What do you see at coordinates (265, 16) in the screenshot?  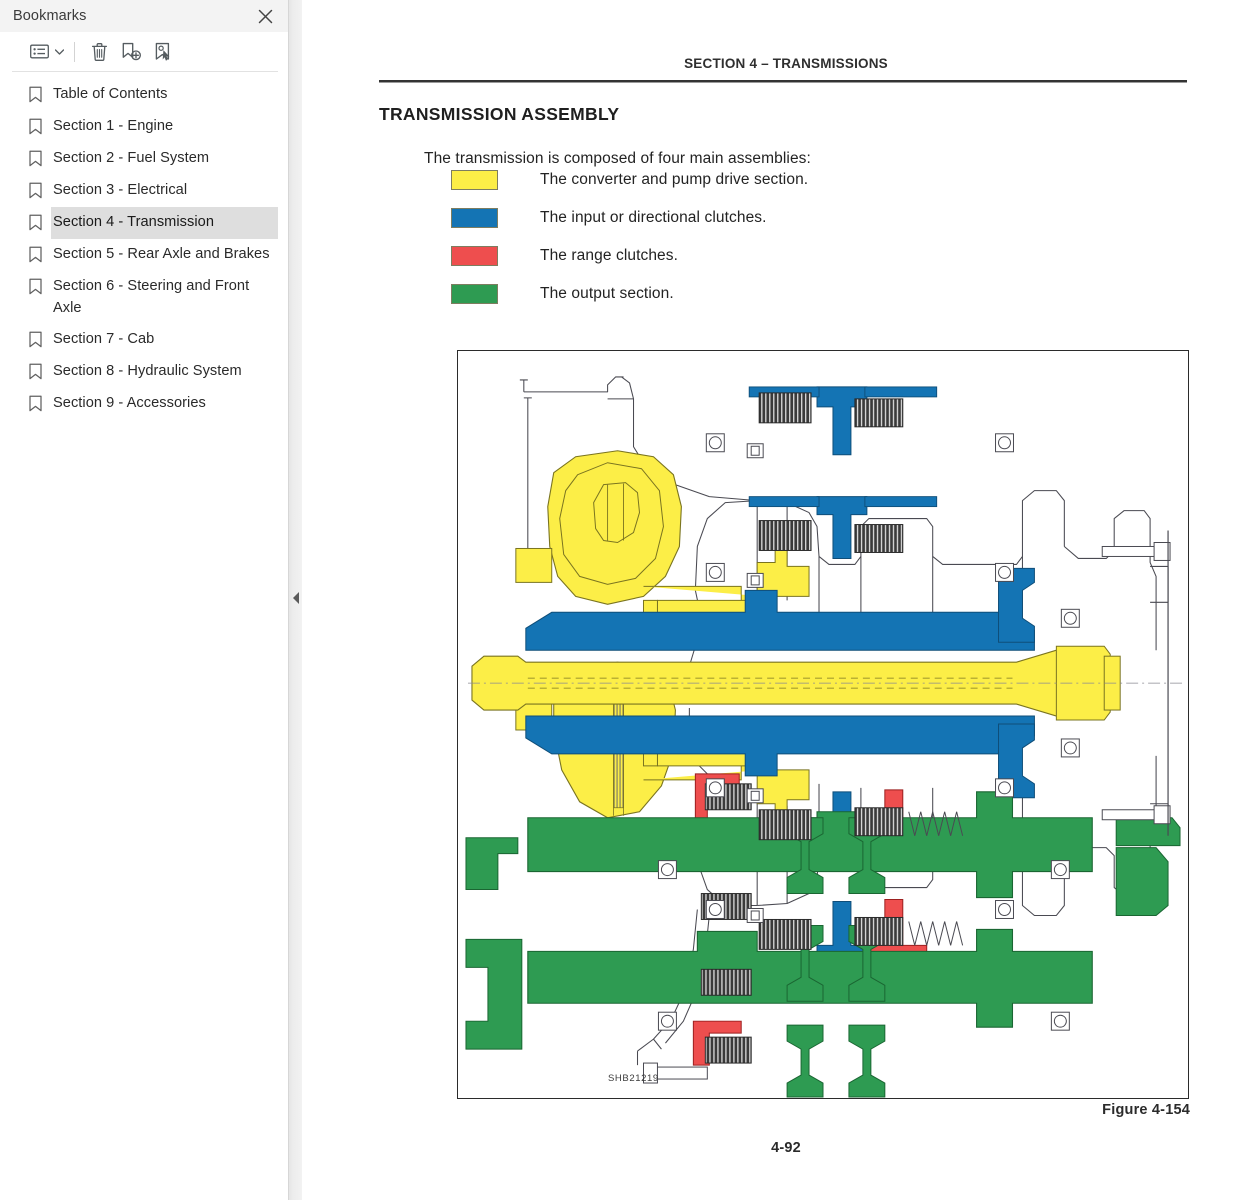 I see `close-icon` at bounding box center [265, 16].